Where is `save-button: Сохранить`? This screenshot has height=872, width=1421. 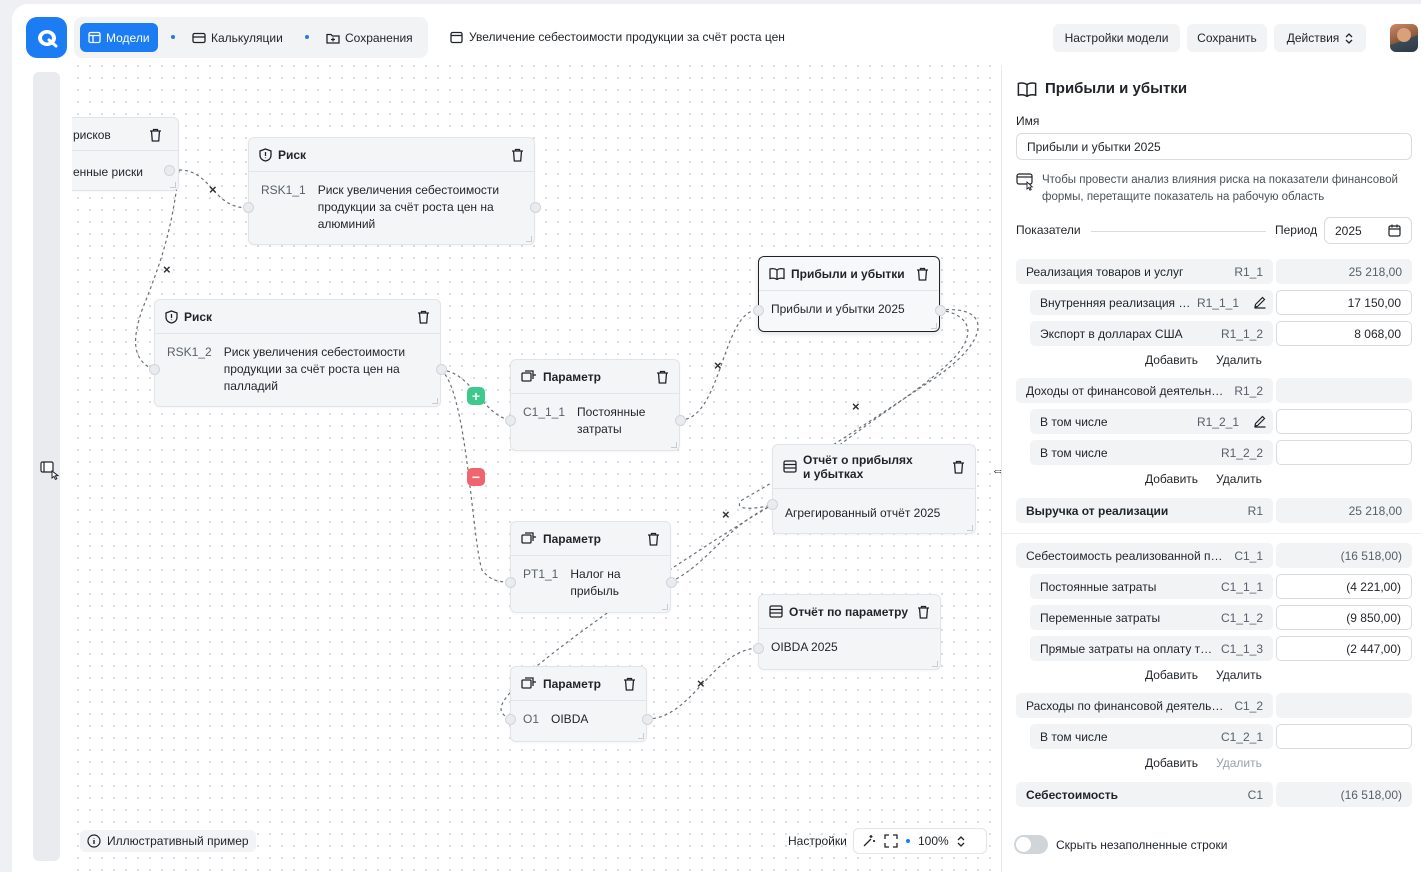
save-button: Сохранить is located at coordinates (1227, 38).